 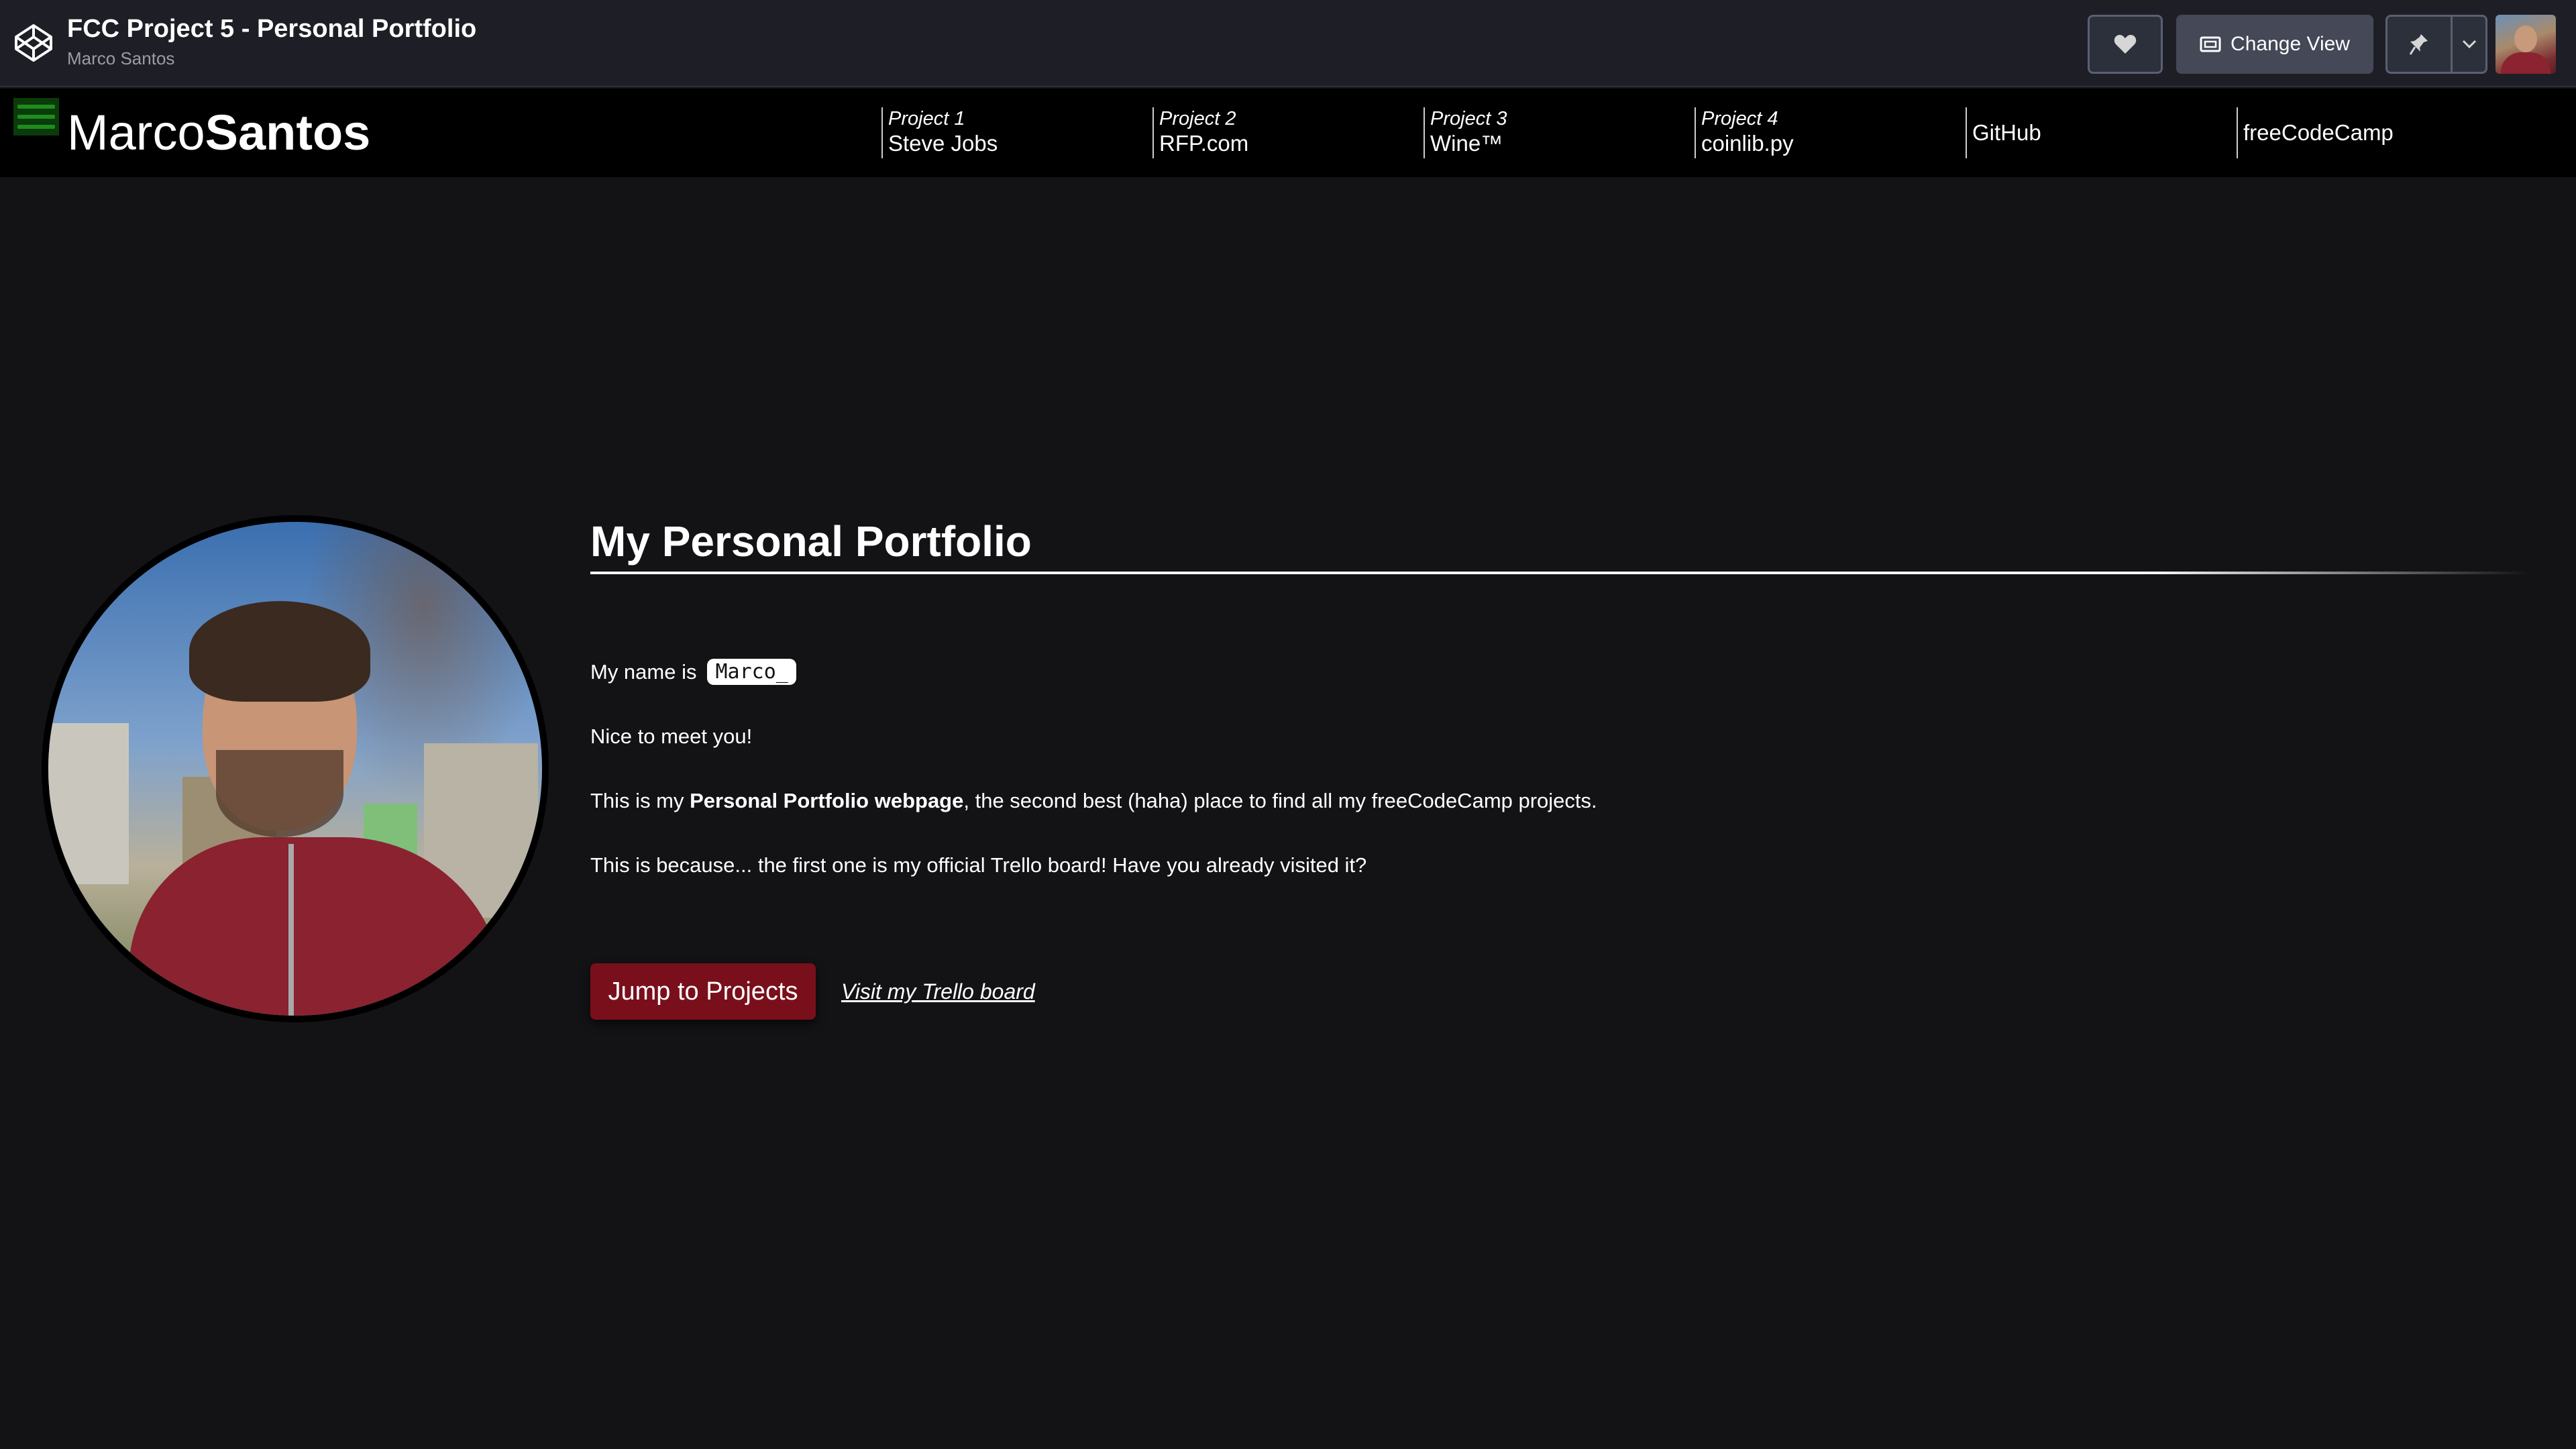 I want to click on user-avatar, so click(x=2526, y=44).